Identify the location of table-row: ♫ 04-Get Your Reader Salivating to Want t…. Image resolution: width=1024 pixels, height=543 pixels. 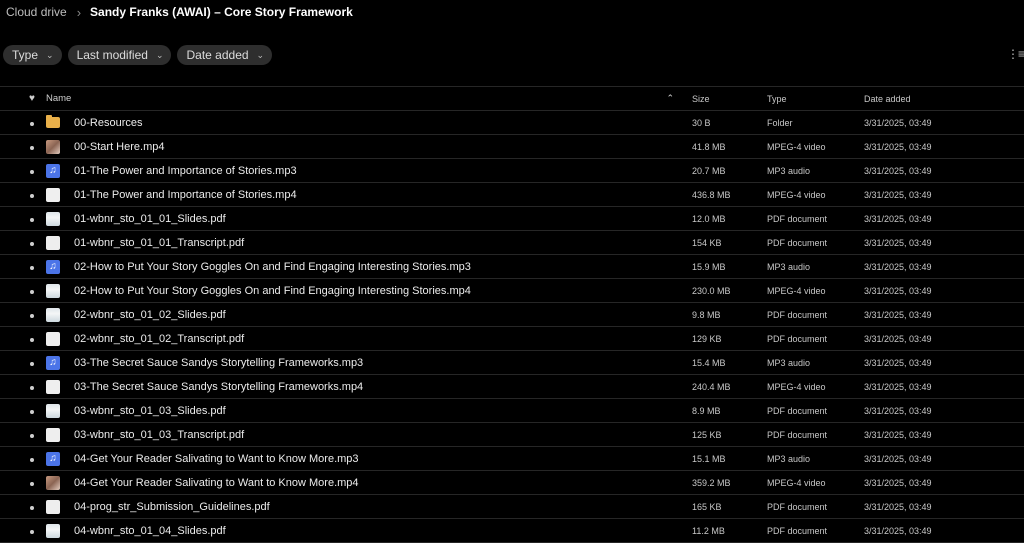
(512, 459).